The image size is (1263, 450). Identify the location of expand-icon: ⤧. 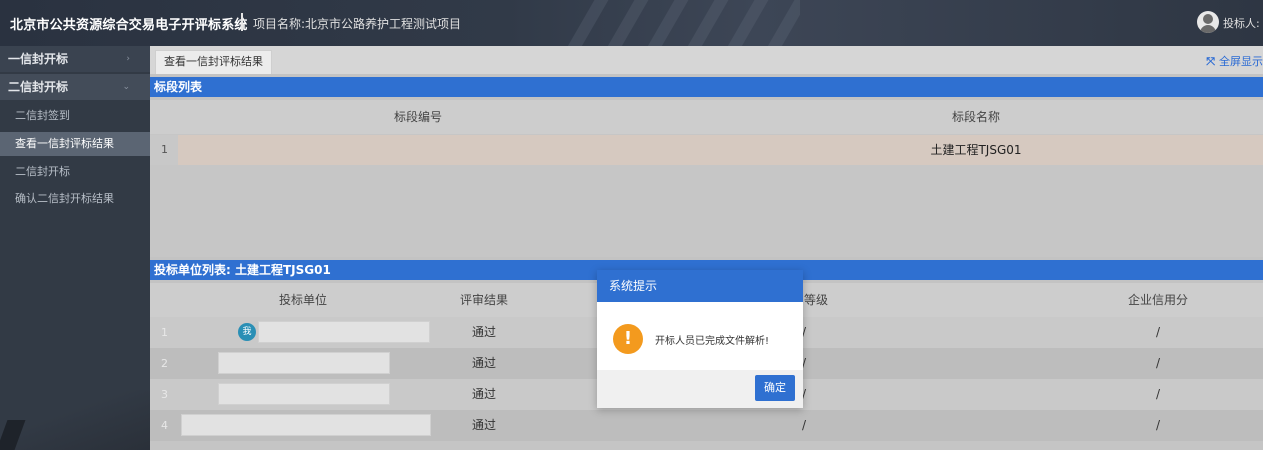
(1210, 61).